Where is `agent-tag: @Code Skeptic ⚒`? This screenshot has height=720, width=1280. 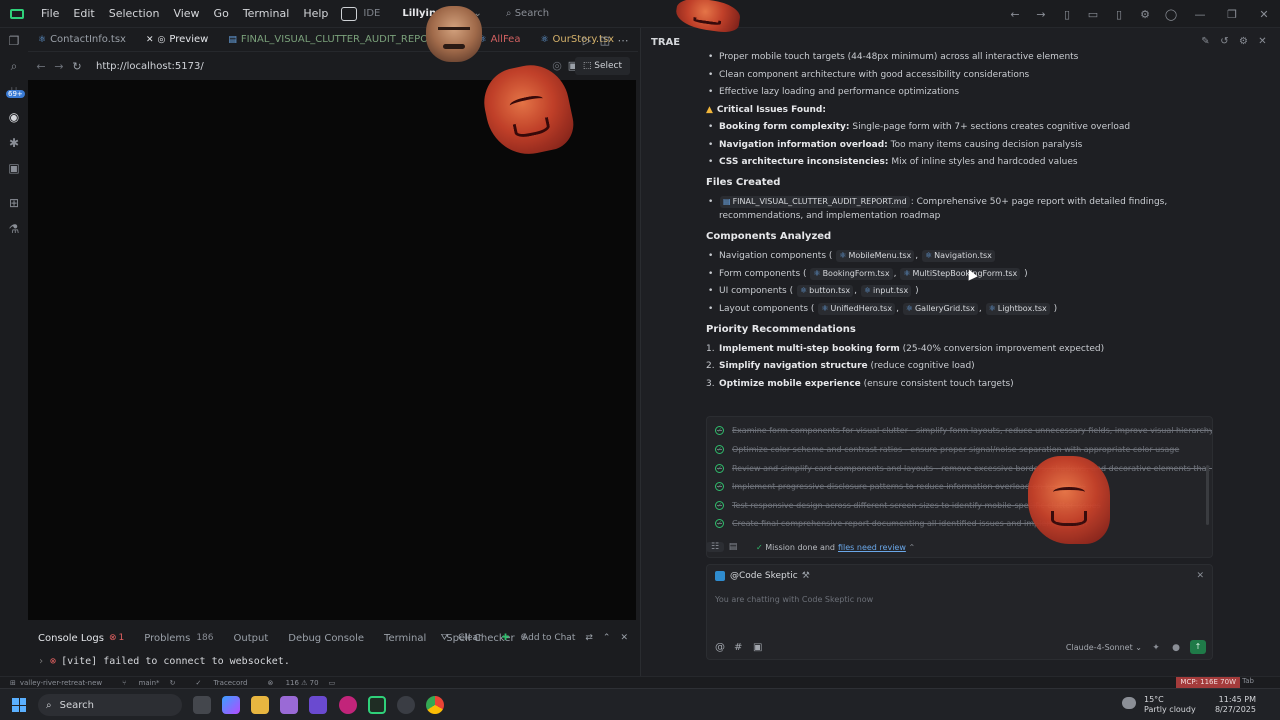
agent-tag: @Code Skeptic ⚒ is located at coordinates (762, 576).